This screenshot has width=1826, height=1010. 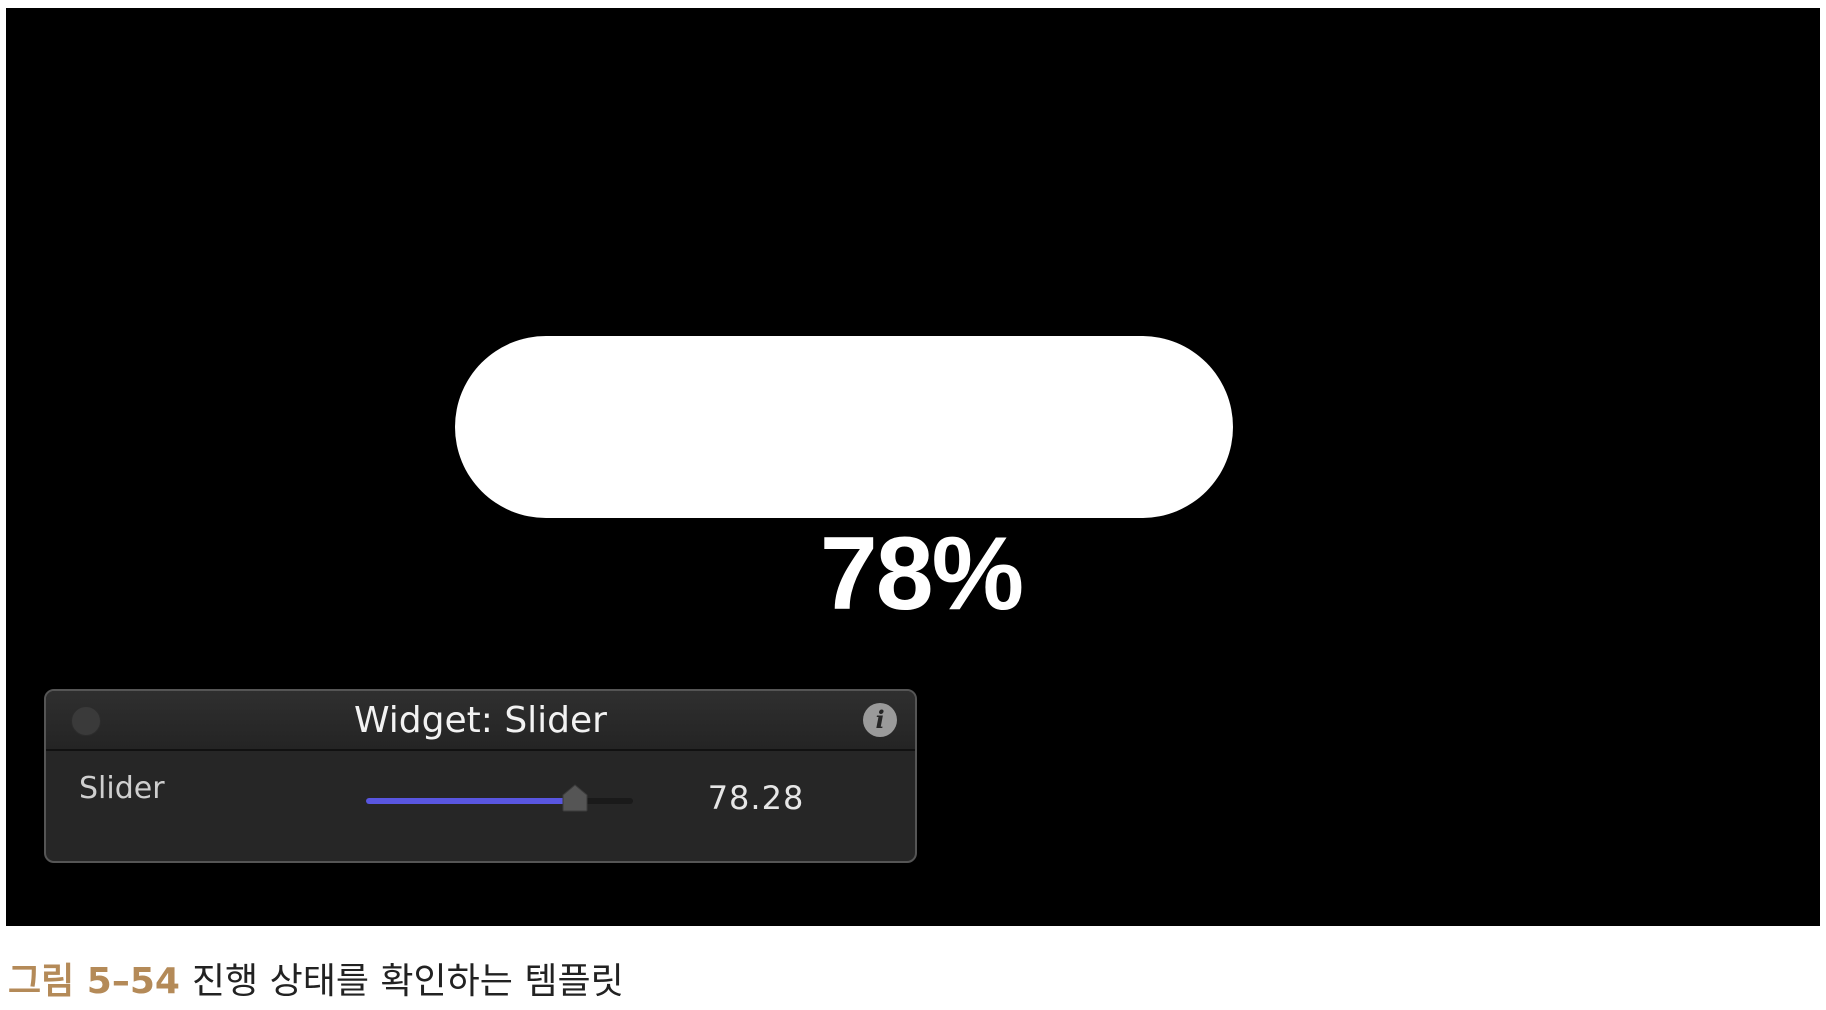 What do you see at coordinates (575, 798) in the screenshot?
I see `slider-thumb` at bounding box center [575, 798].